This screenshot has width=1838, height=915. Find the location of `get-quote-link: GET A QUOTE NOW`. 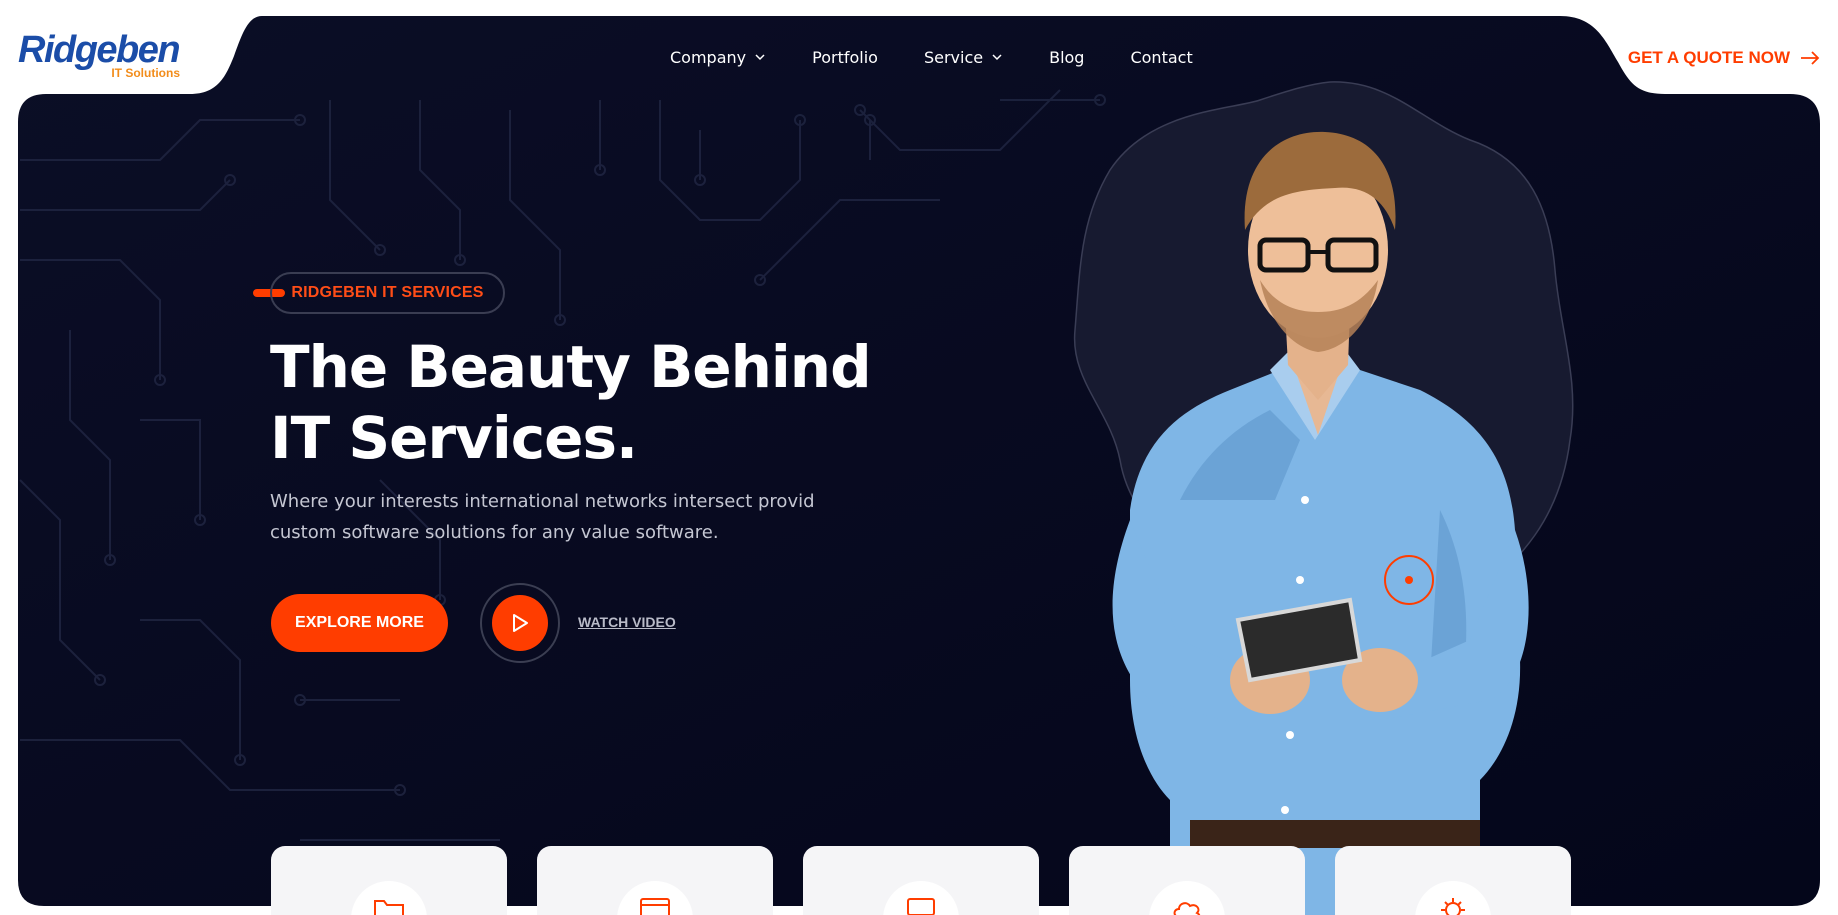

get-quote-link: GET A QUOTE NOW is located at coordinates (1724, 58).